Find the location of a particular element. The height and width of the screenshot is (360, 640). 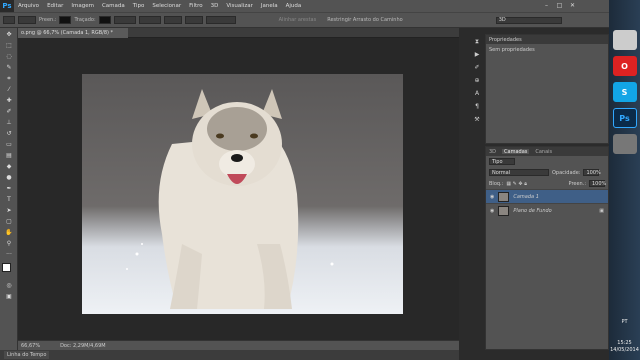

layer-row: ◉ Plano de Fundo ▣ is located at coordinates (547, 210).